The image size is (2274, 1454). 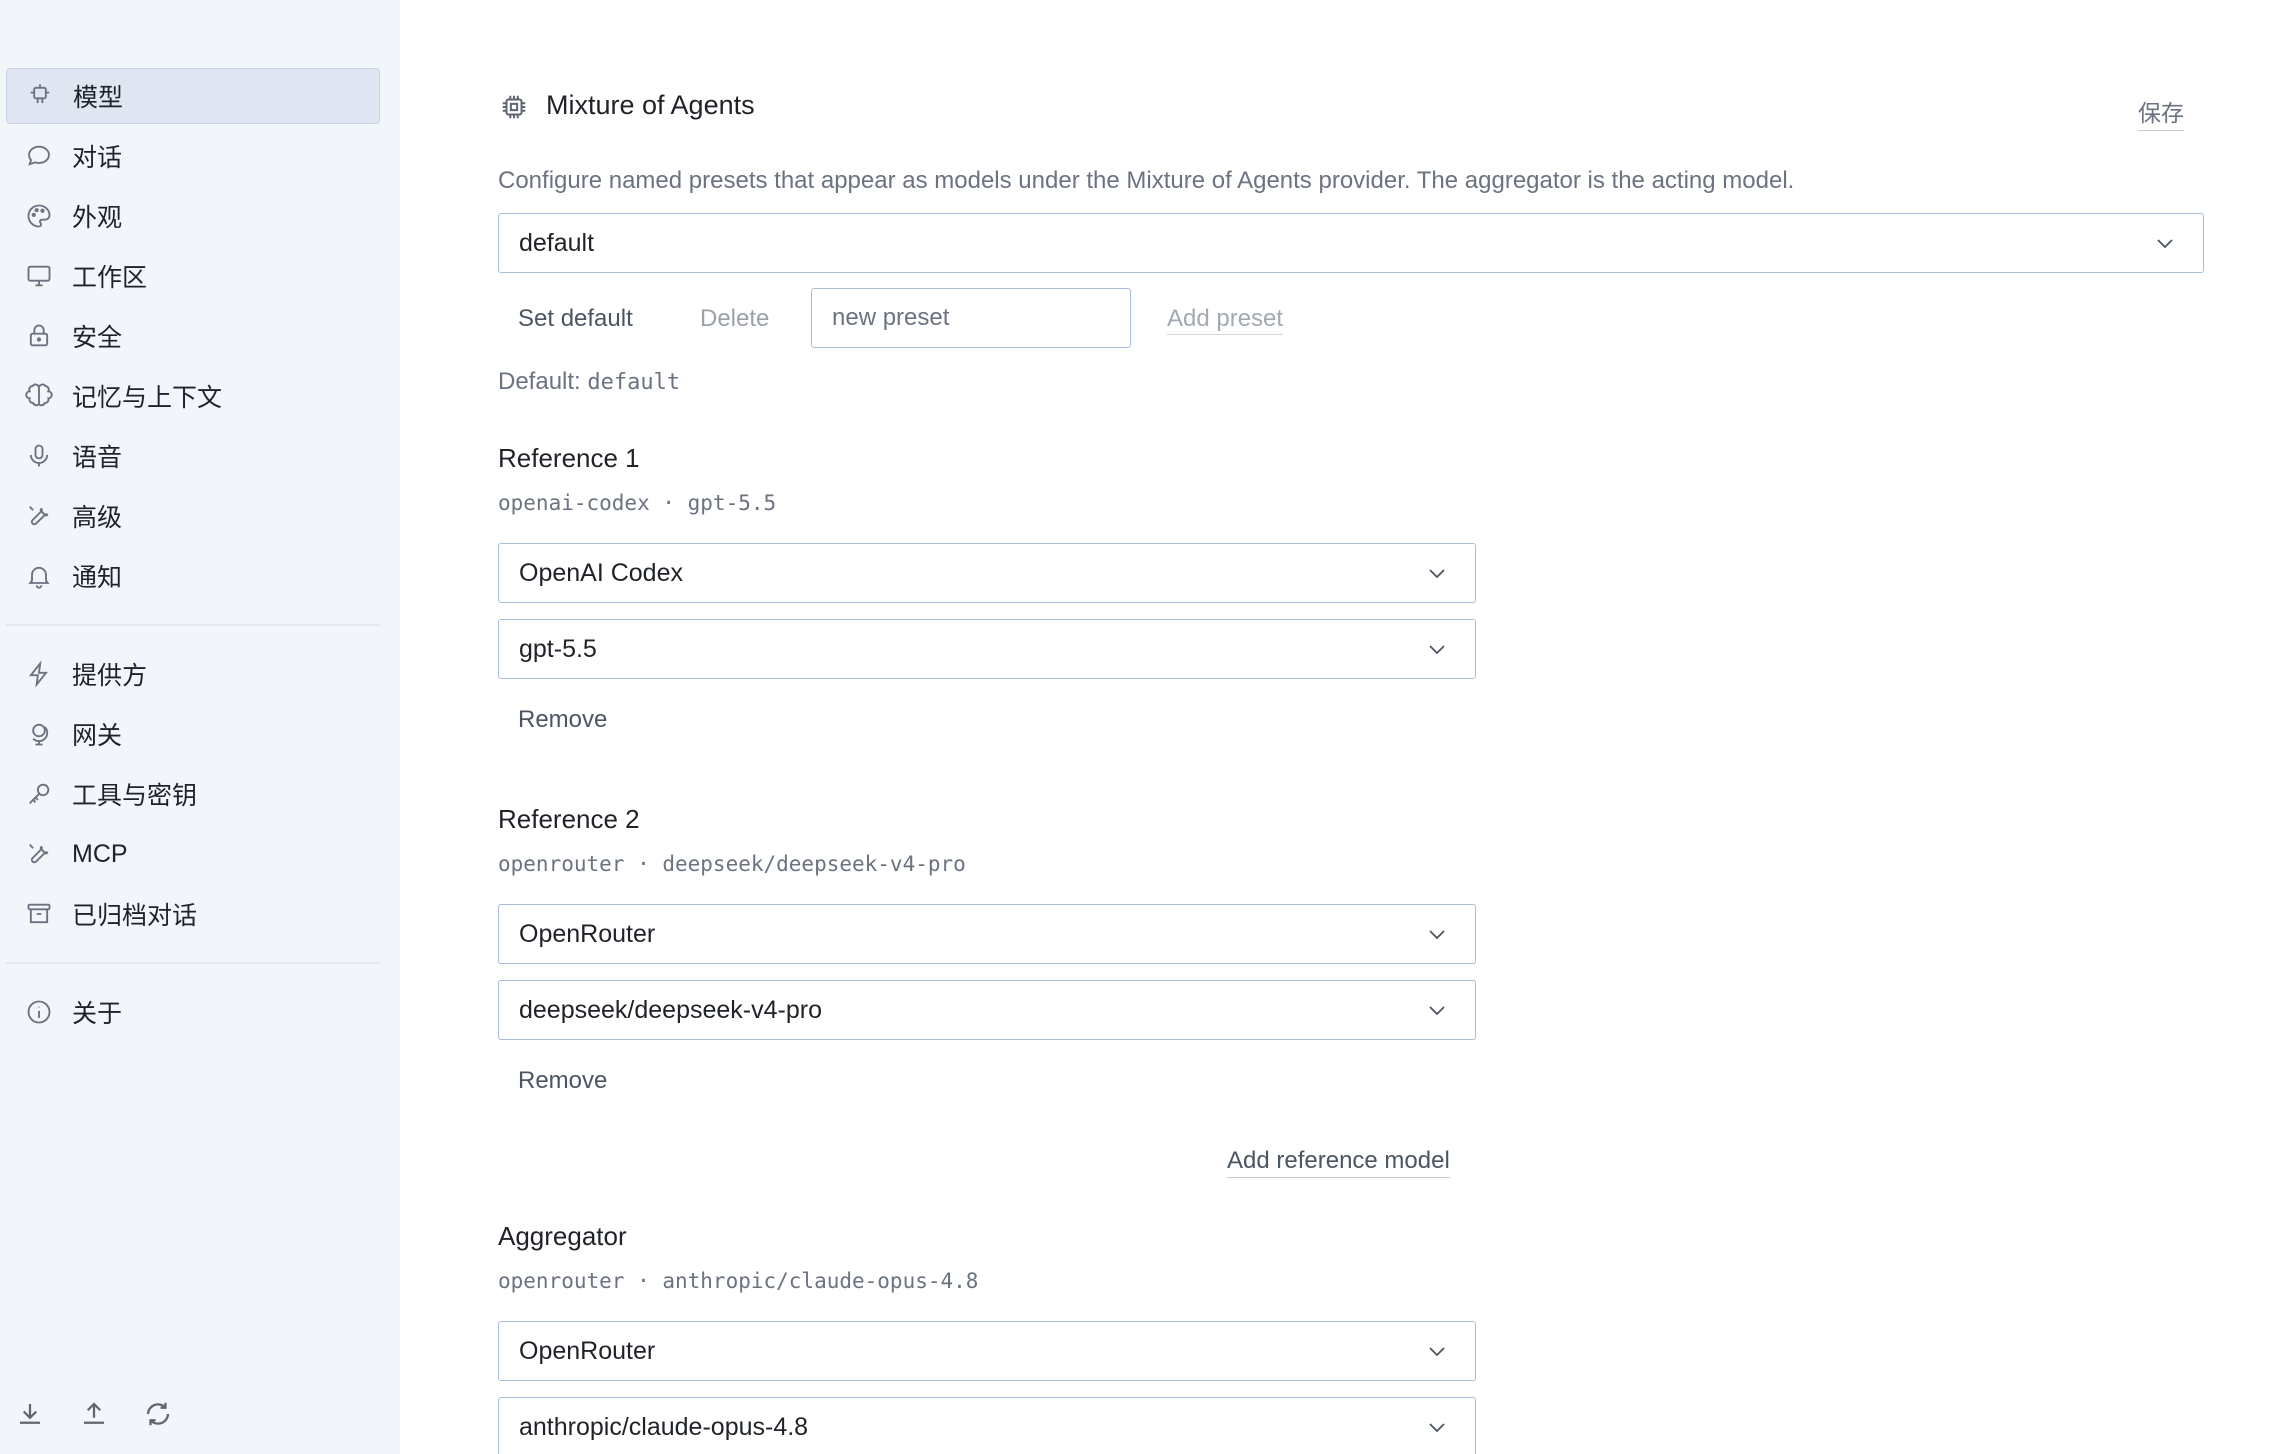 I want to click on sidebar-item-label: 记忆与上下文, so click(x=147, y=398).